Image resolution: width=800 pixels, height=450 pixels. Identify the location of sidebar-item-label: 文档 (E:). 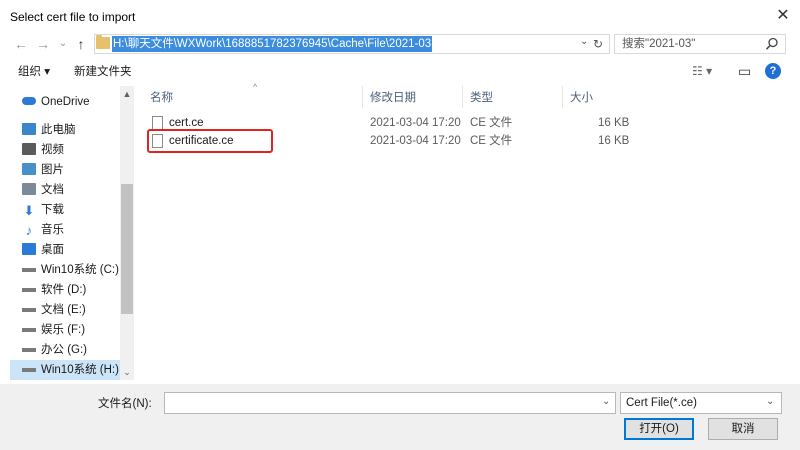
(63, 310).